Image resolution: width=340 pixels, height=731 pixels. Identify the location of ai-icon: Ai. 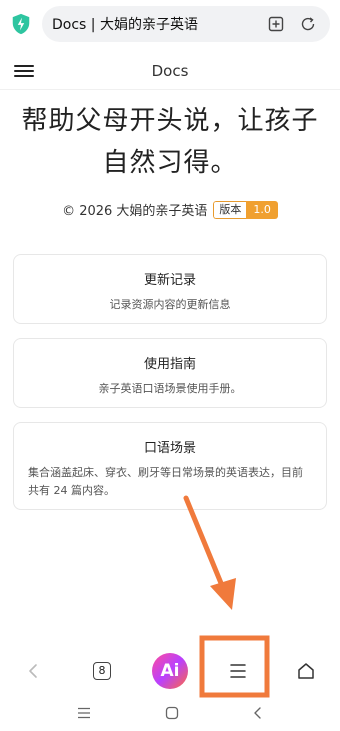
(170, 671).